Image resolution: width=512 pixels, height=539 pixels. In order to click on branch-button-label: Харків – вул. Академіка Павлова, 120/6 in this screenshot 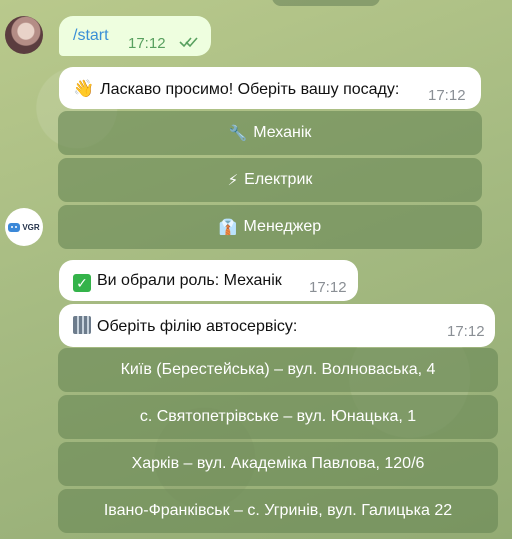, I will do `click(278, 463)`.